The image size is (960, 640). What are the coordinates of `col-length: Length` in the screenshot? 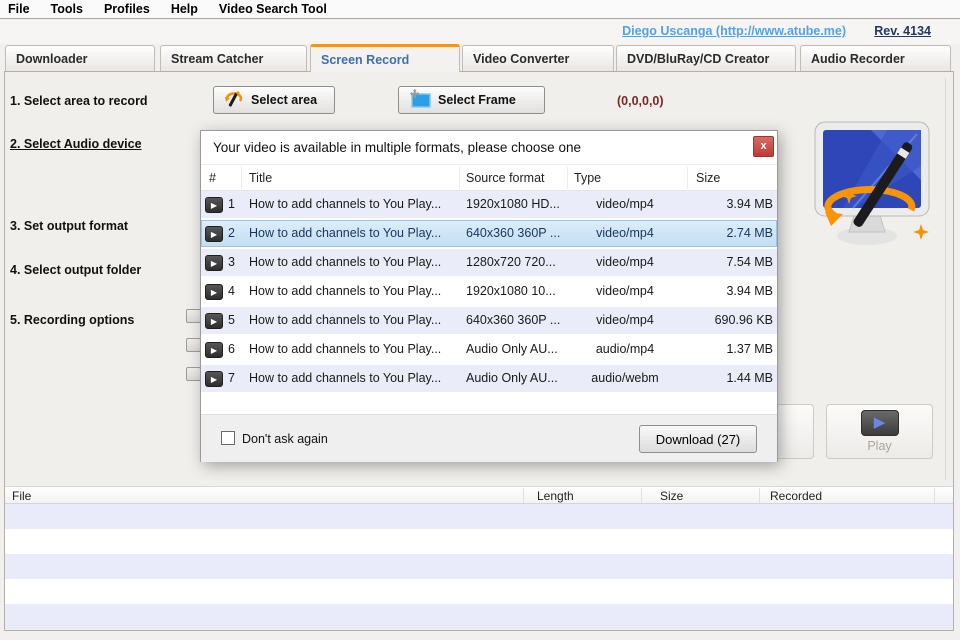 It's located at (555, 496).